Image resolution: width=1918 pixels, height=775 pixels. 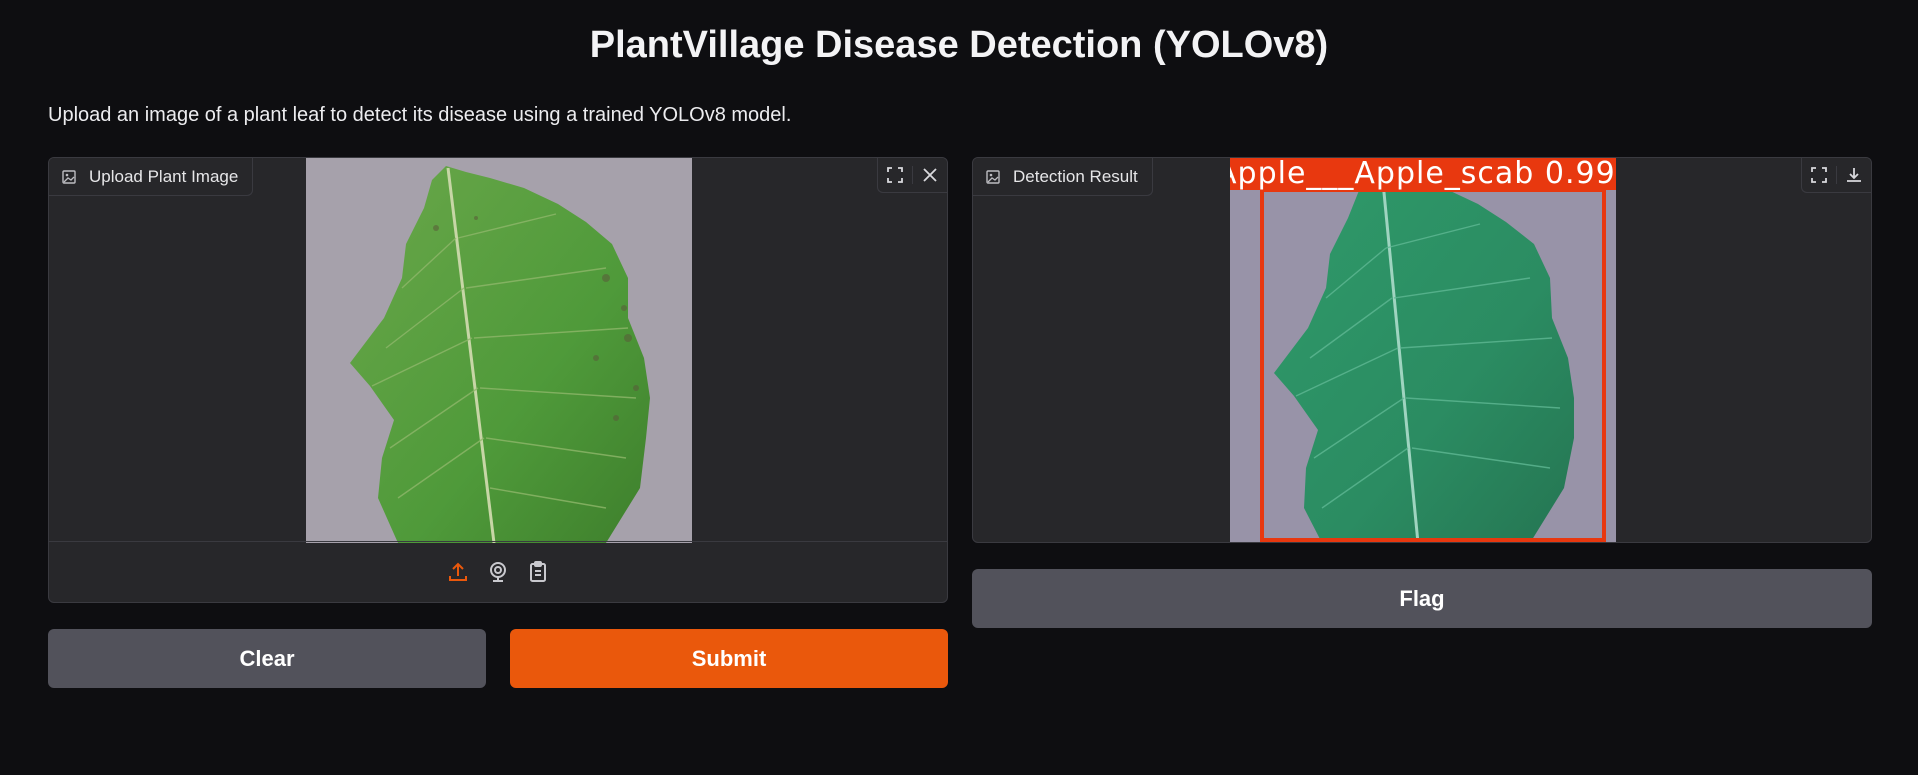 I want to click on result-panel-label-text: Detection Result, so click(x=1075, y=176).